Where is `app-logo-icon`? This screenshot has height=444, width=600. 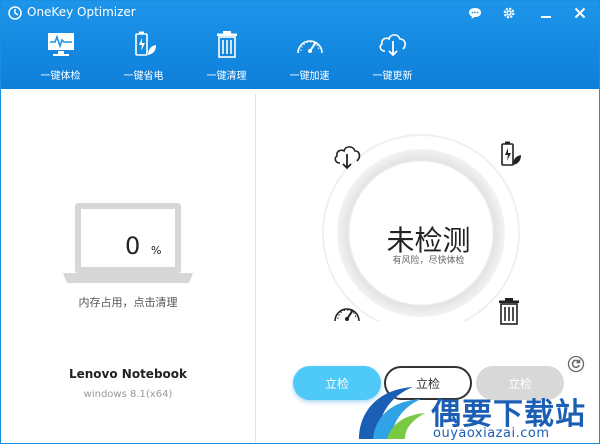 app-logo-icon is located at coordinates (15, 13).